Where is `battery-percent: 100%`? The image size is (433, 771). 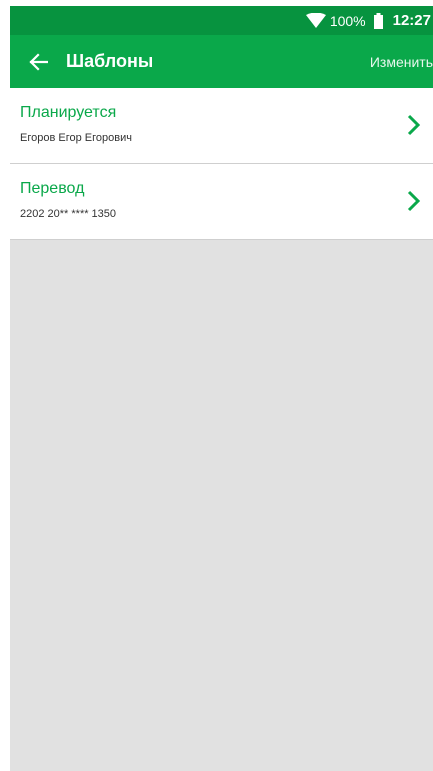 battery-percent: 100% is located at coordinates (347, 20).